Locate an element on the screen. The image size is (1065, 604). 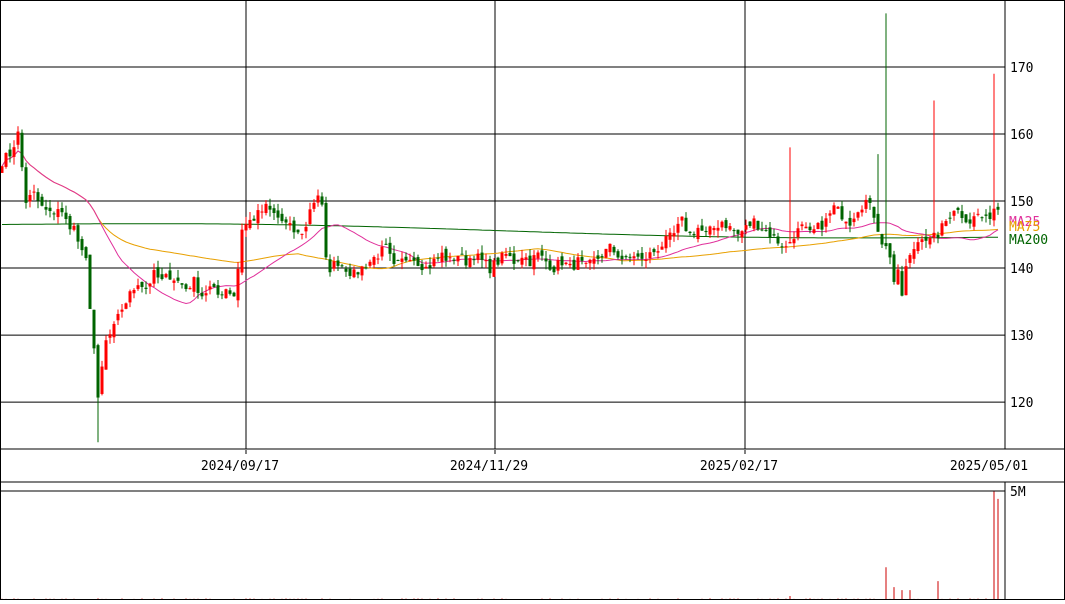
y-tick-label: 140 is located at coordinates (1021, 269).